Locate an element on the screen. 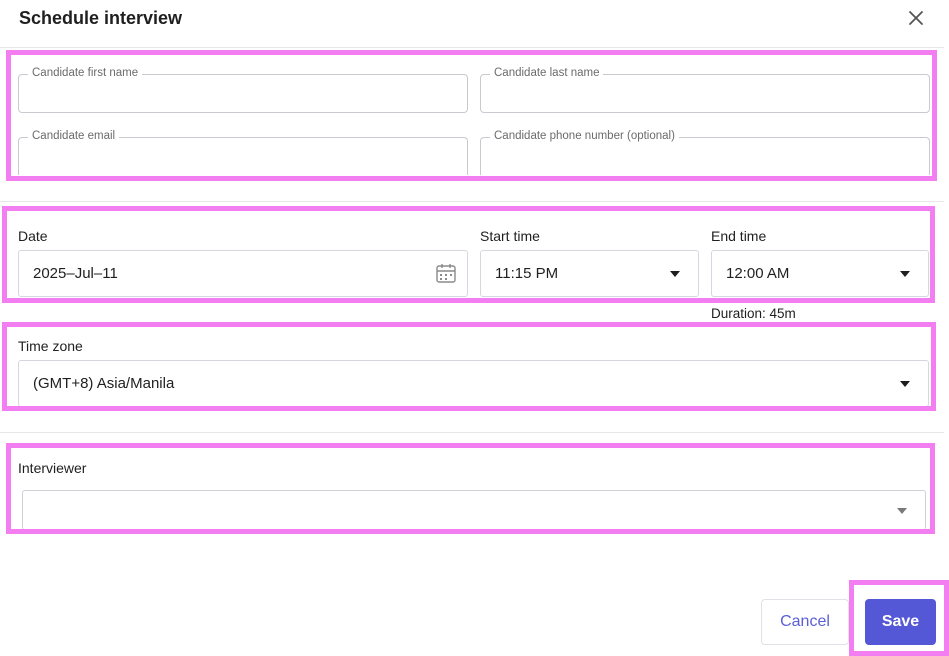 Image resolution: width=949 pixels, height=656 pixels. time-zone-value: (GMT+8) Asia/Manila is located at coordinates (104, 383).